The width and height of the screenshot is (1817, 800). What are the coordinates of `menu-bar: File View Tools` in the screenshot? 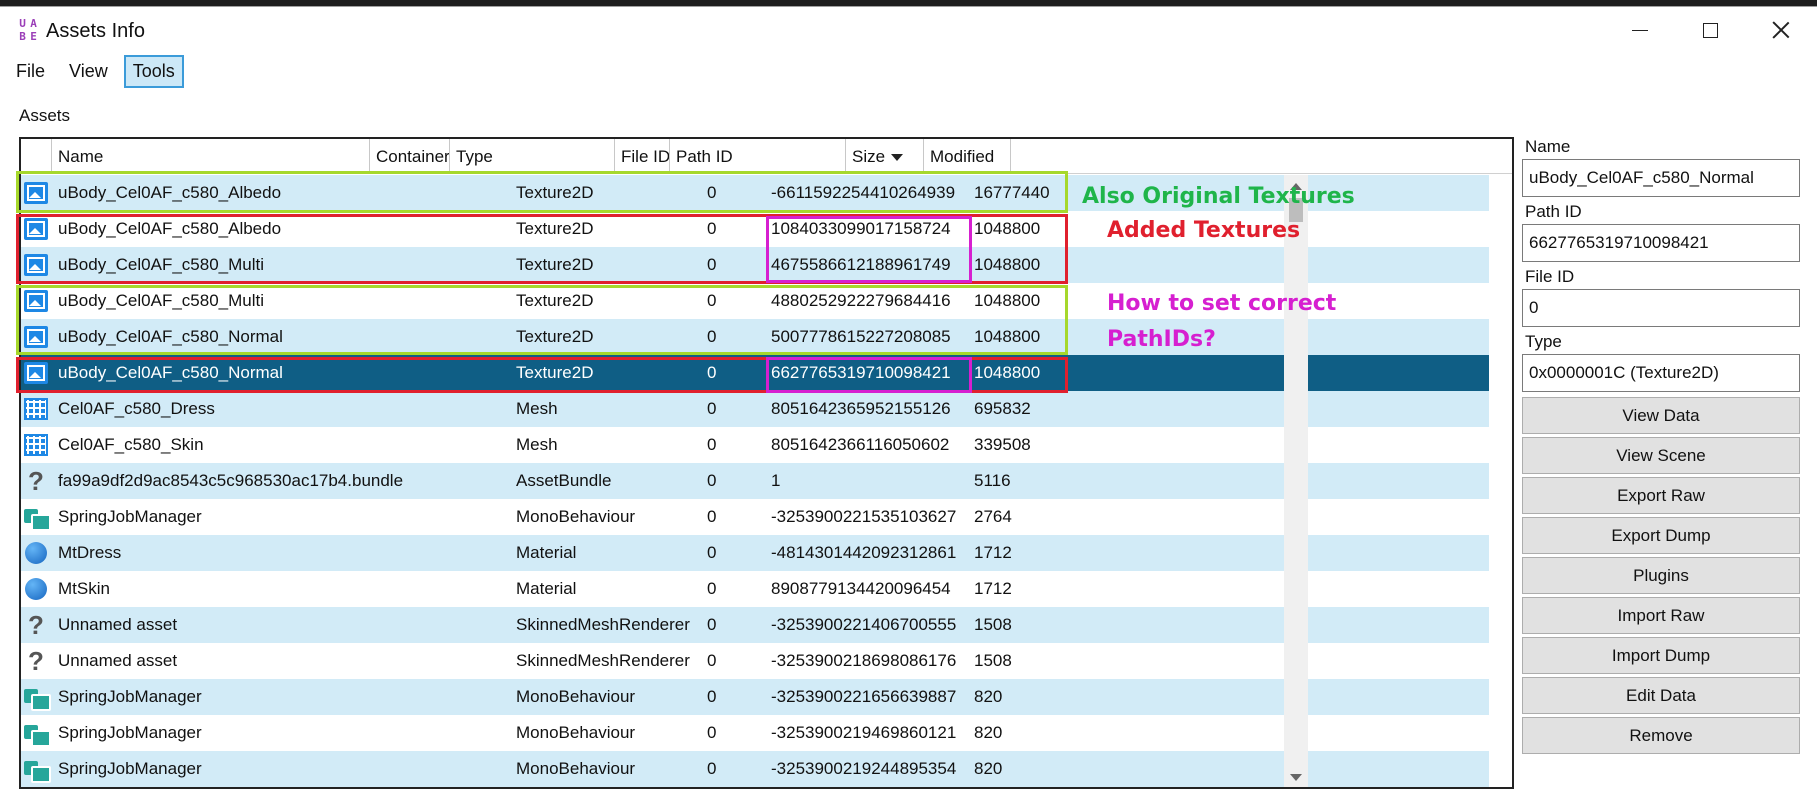 It's located at (96, 71).